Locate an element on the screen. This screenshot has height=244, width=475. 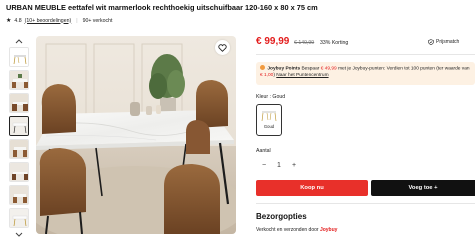
color-swatch-goud: Goud is located at coordinates (269, 120).